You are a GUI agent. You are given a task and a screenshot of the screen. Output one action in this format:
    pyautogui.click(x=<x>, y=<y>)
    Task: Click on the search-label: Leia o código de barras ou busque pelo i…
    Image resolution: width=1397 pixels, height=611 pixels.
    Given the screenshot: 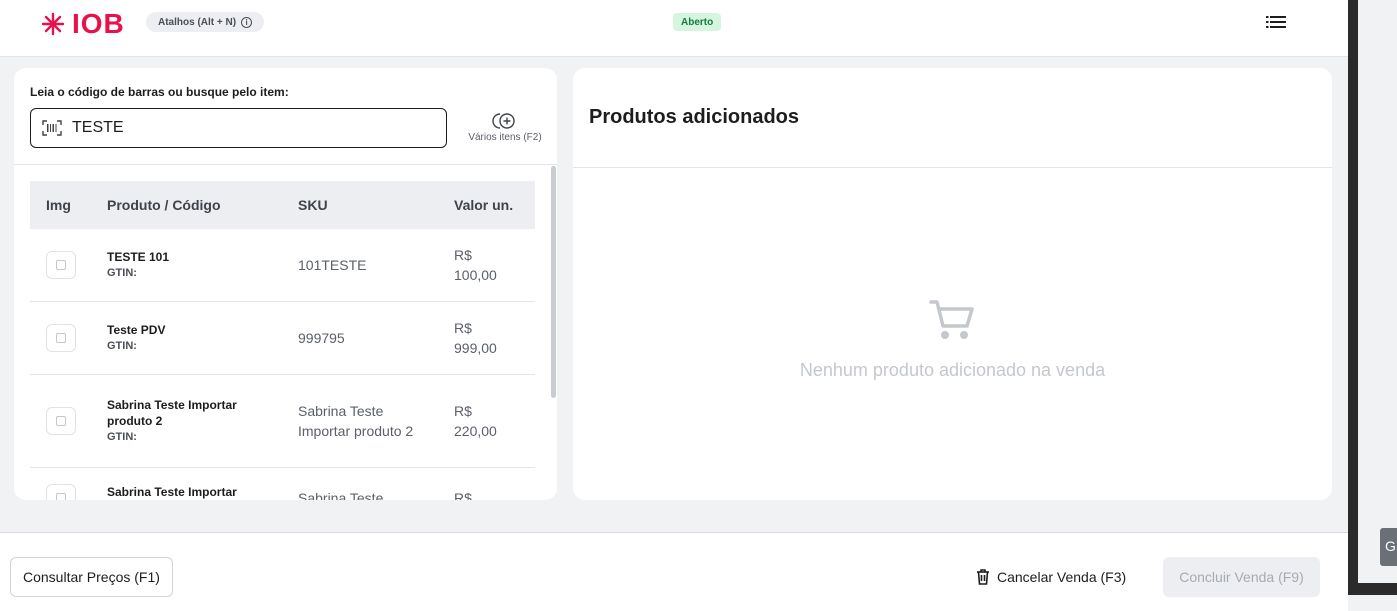 What is the action you would take?
    pyautogui.click(x=159, y=92)
    